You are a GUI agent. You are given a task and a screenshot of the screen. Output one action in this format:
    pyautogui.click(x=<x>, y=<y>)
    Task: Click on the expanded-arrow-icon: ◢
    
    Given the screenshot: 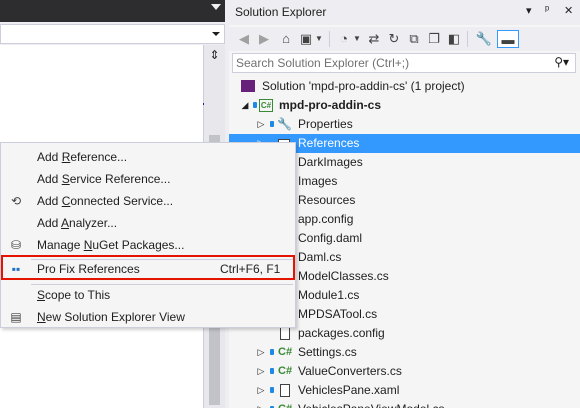 What is the action you would take?
    pyautogui.click(x=245, y=105)
    